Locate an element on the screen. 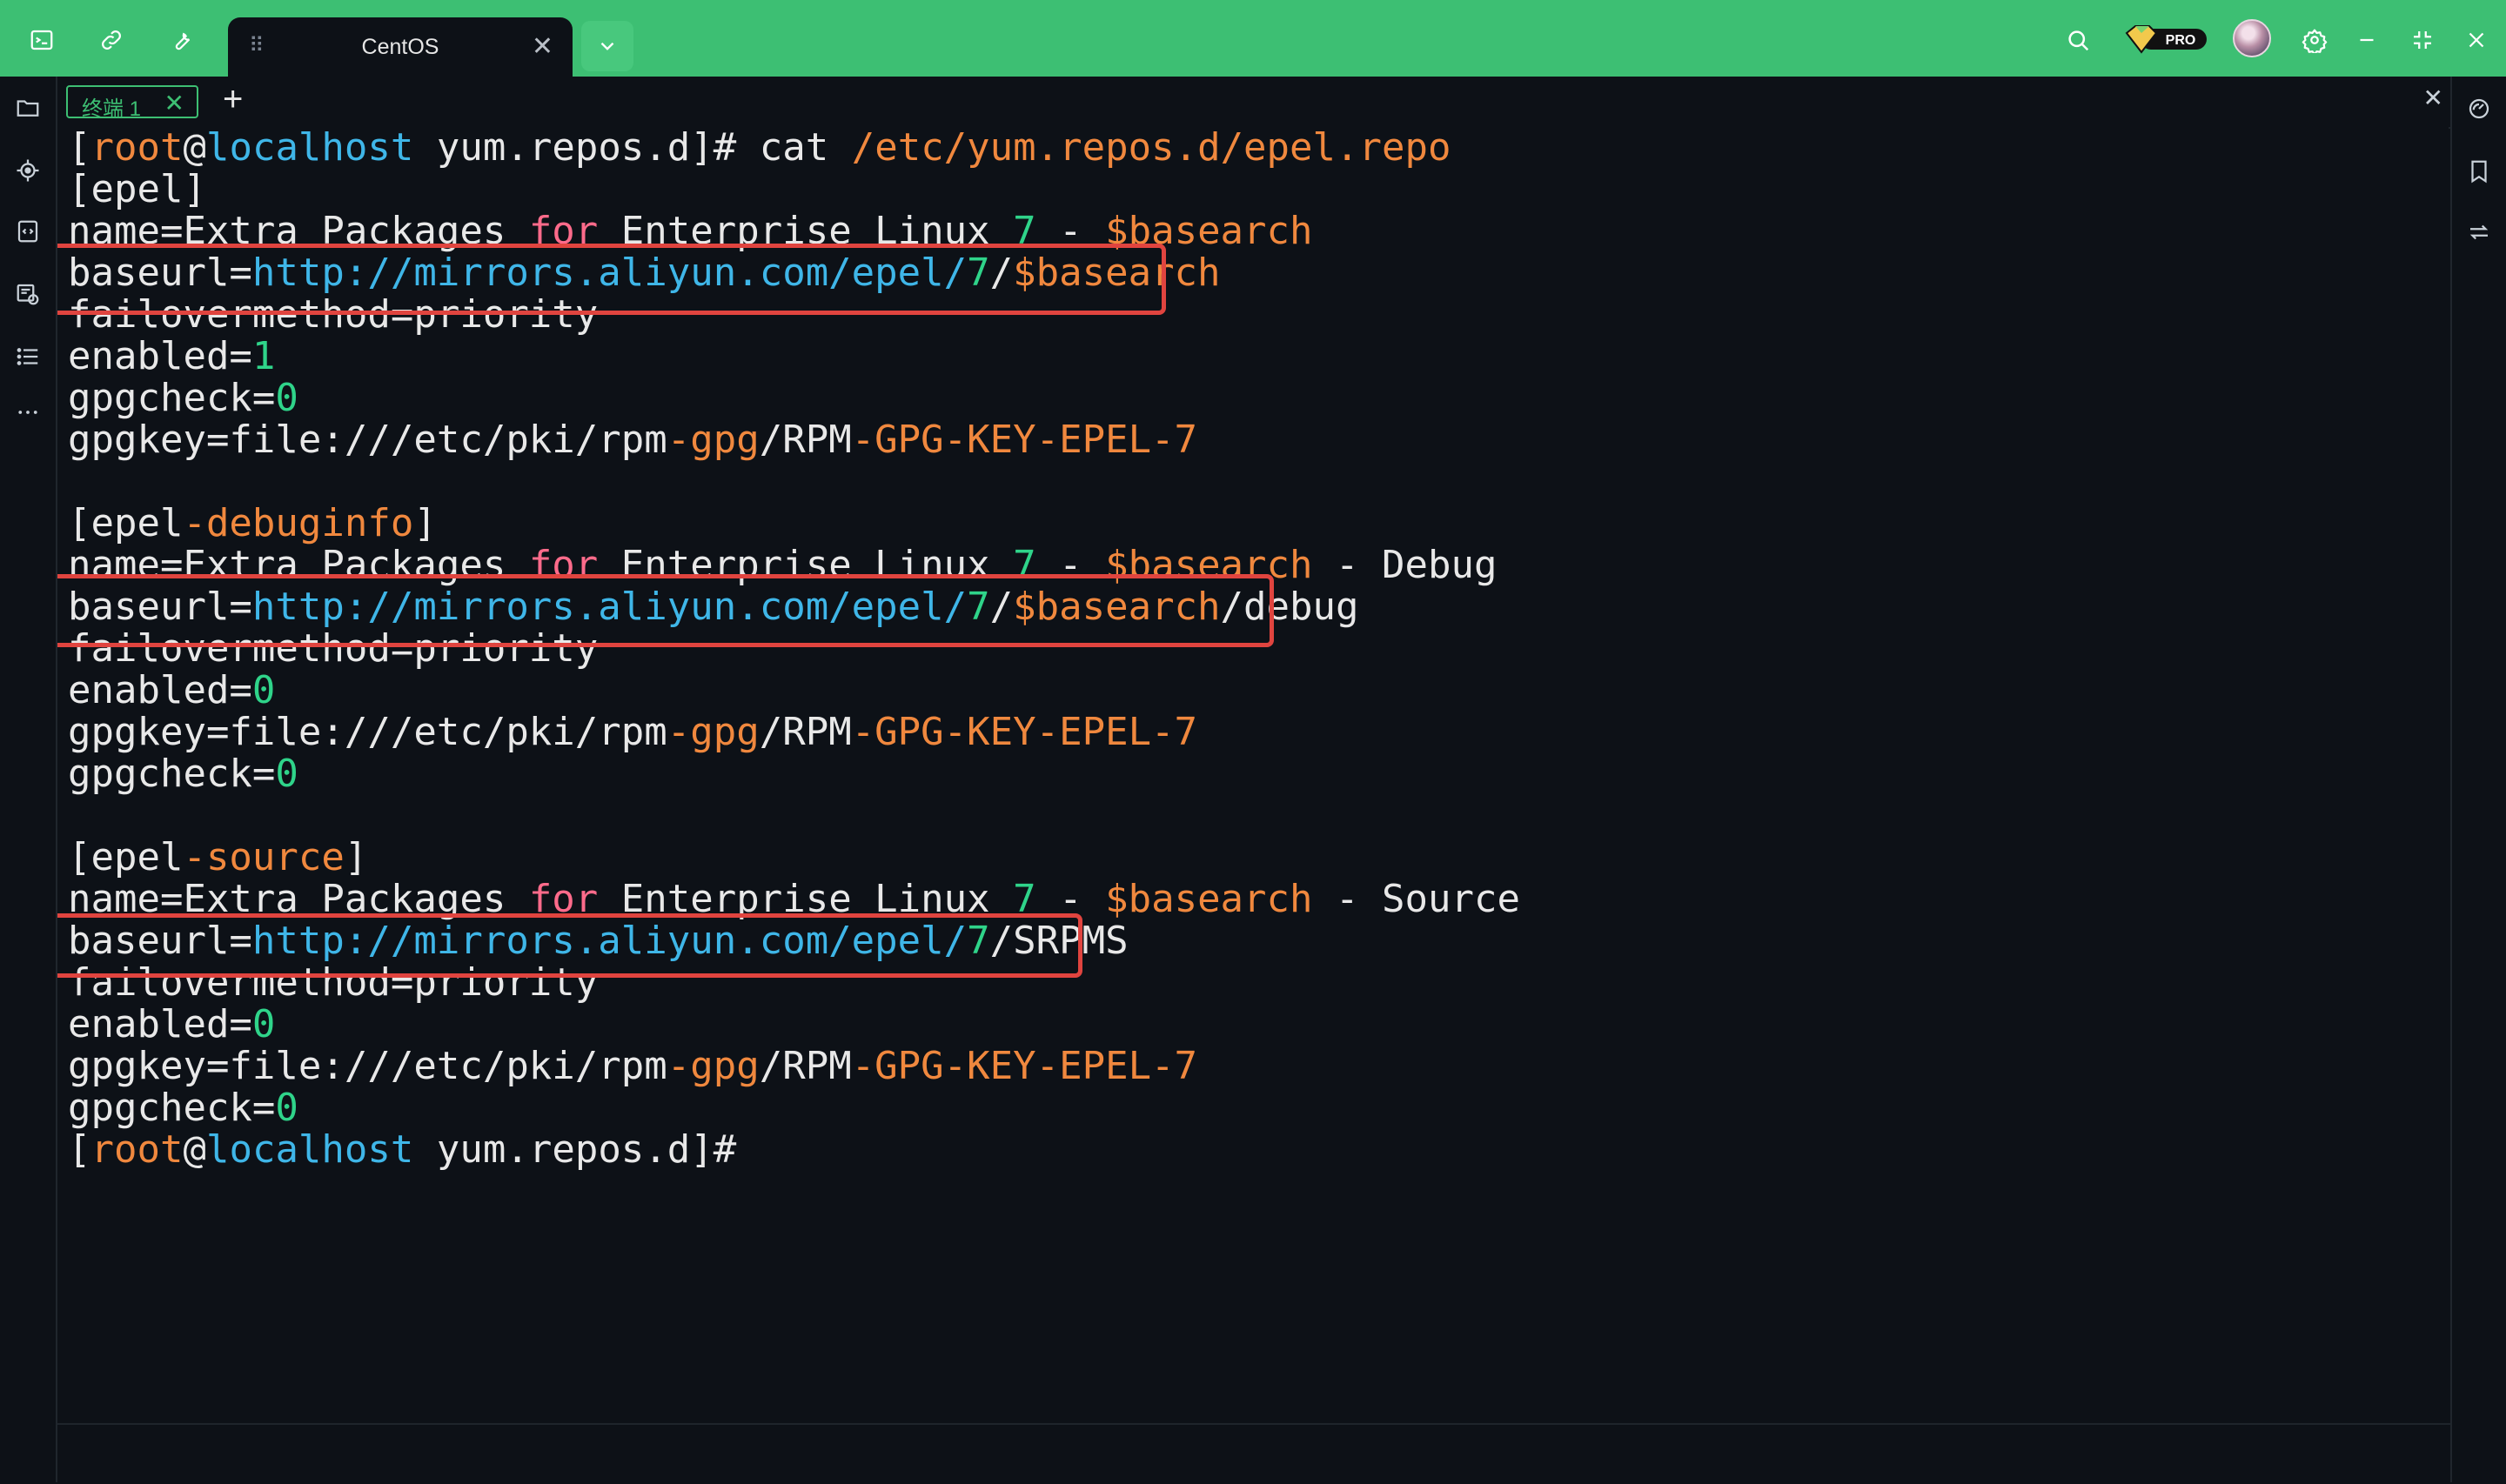 Image resolution: width=2506 pixels, height=1484 pixels. terminal-token: 1 is located at coordinates (263, 356).